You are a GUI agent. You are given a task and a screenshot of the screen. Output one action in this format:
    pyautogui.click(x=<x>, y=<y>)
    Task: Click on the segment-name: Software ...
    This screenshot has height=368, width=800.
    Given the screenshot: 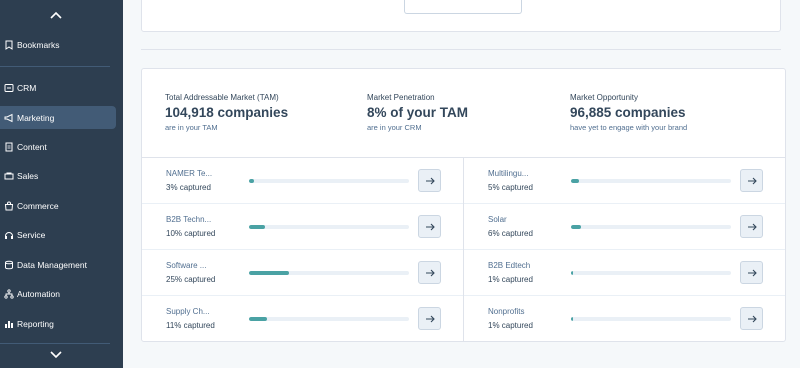 What is the action you would take?
    pyautogui.click(x=186, y=265)
    